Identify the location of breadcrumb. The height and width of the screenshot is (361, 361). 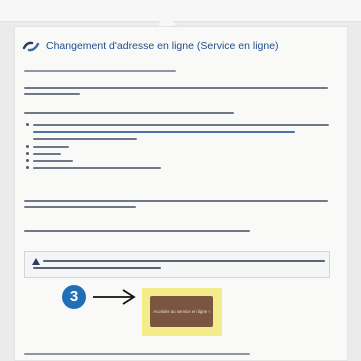
(100, 71).